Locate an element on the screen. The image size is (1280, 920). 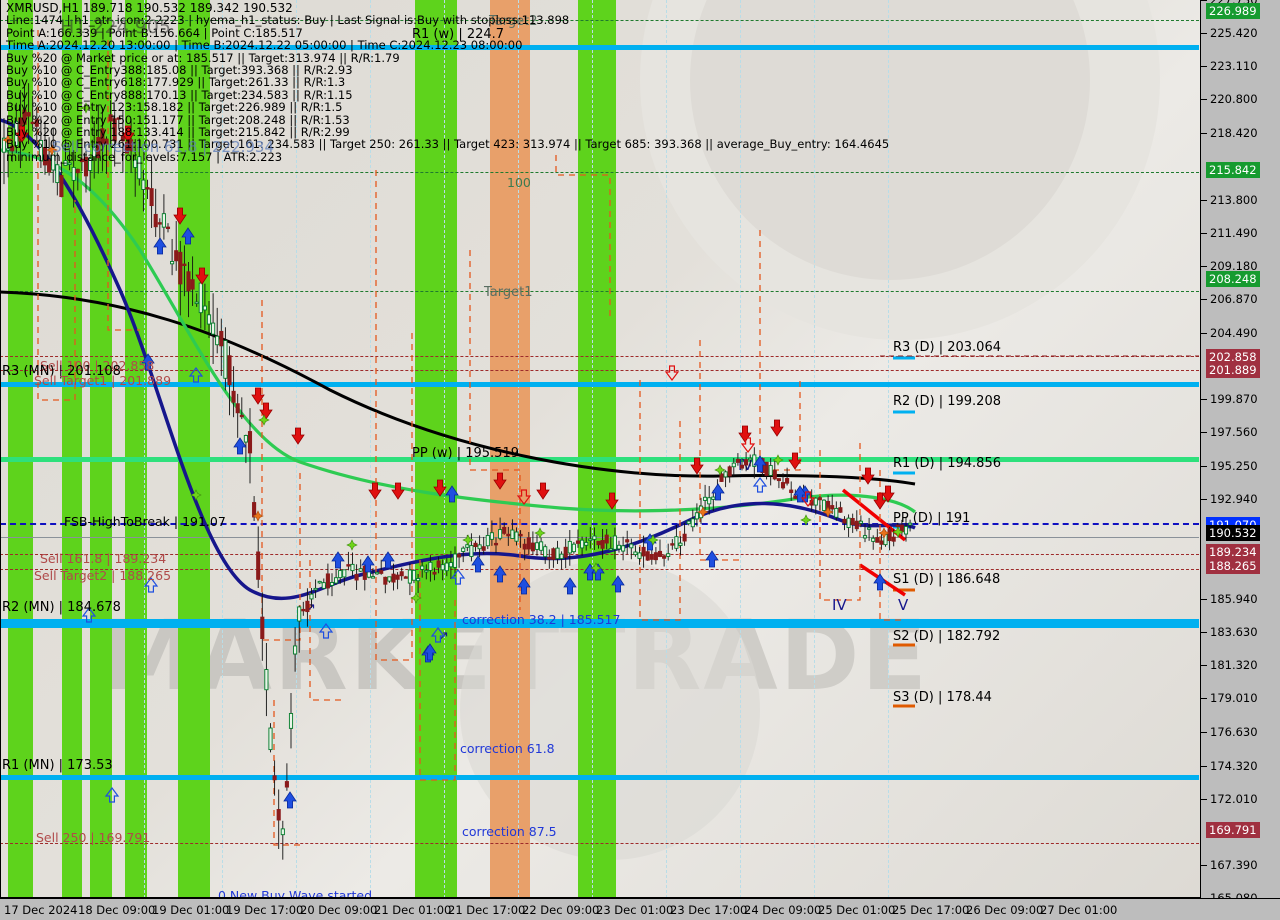
annotation-correction618: correction 61.8 is located at coordinates (507, 748).